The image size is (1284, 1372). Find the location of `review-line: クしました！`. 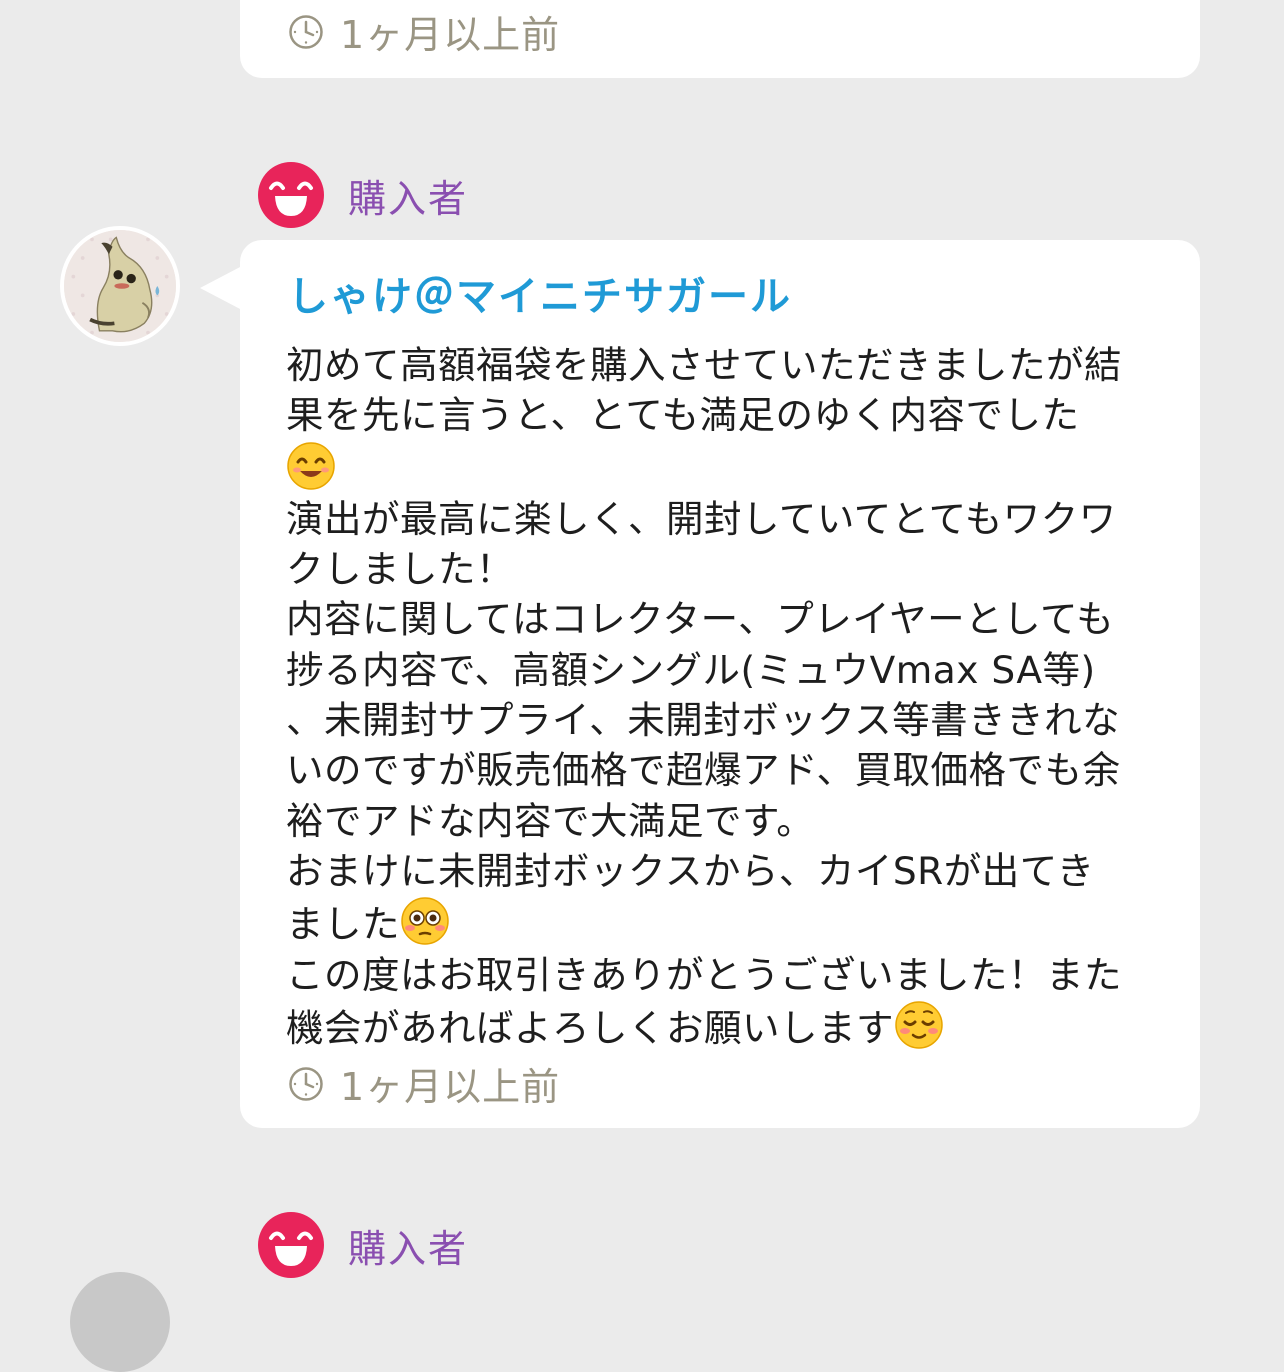

review-line: クしました！ is located at coordinates (400, 569).